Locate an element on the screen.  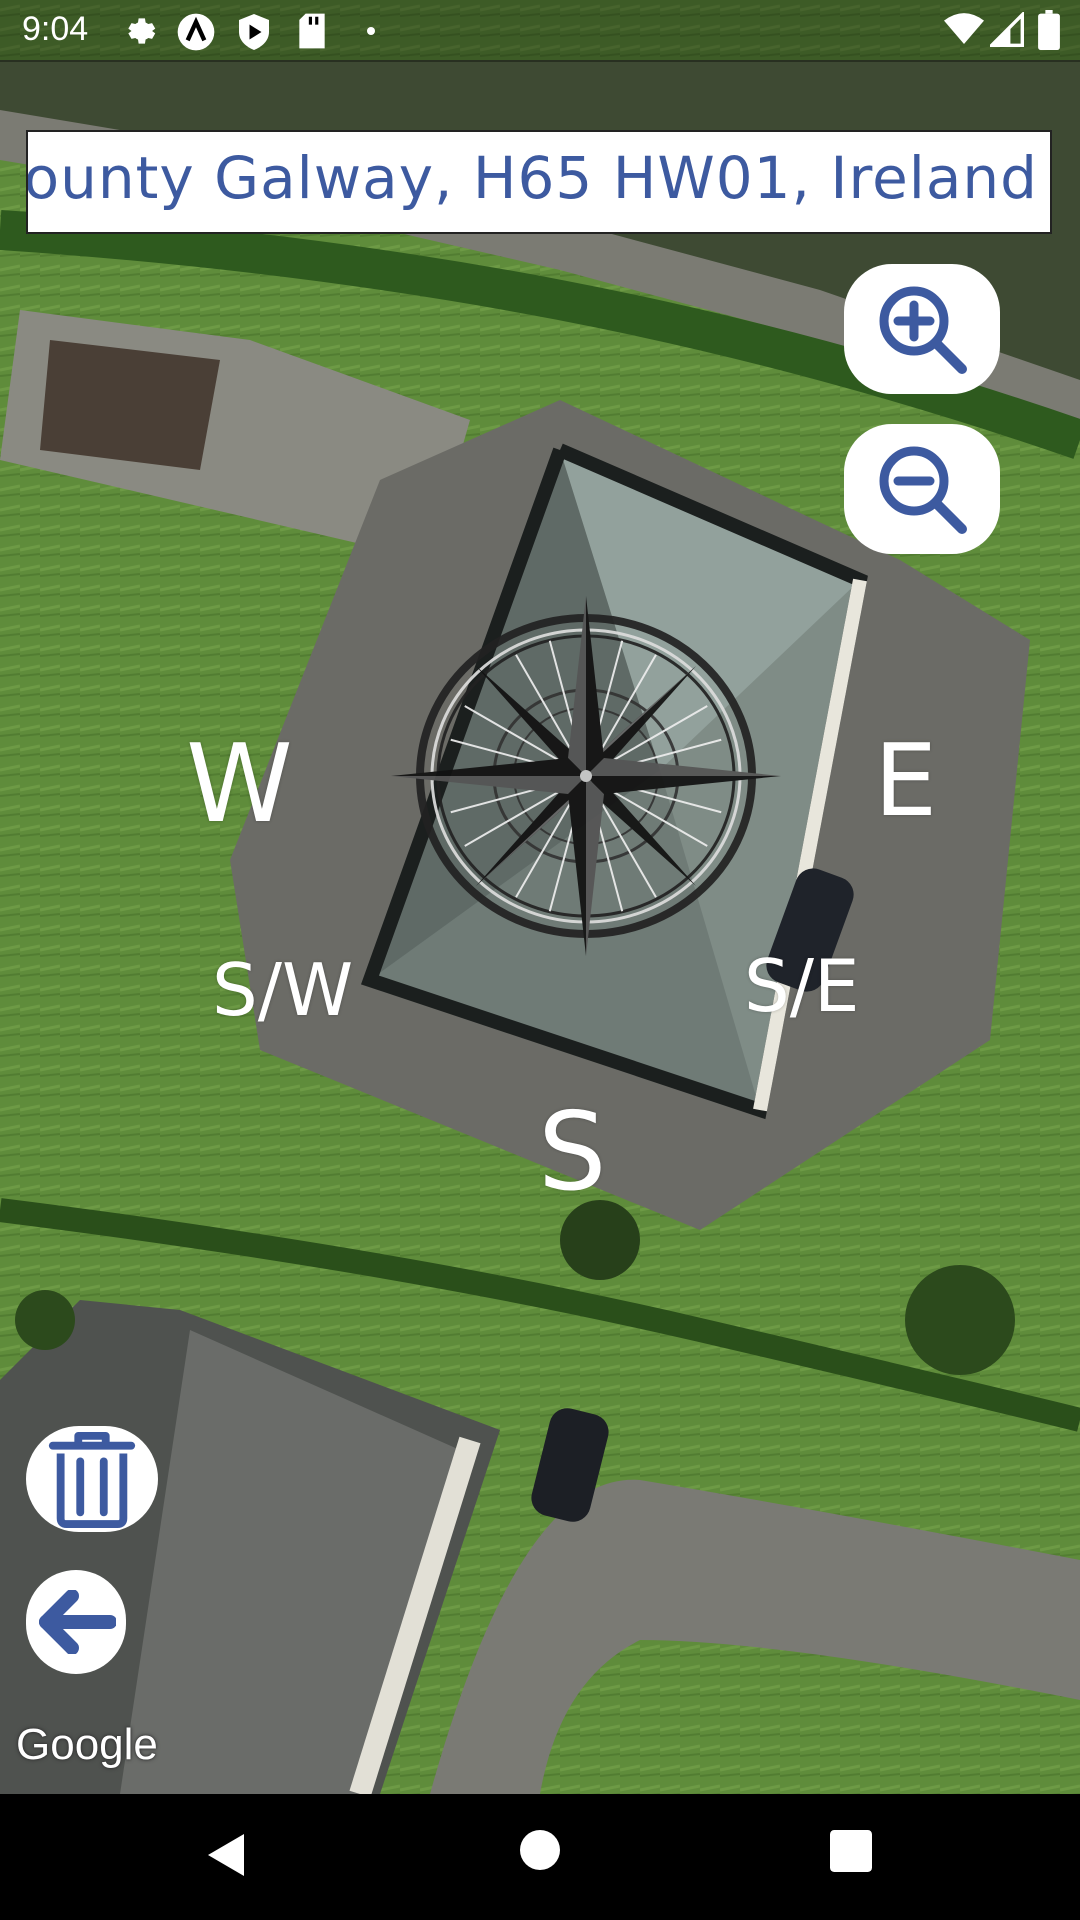
recents-square-icon is located at coordinates (851, 1851).